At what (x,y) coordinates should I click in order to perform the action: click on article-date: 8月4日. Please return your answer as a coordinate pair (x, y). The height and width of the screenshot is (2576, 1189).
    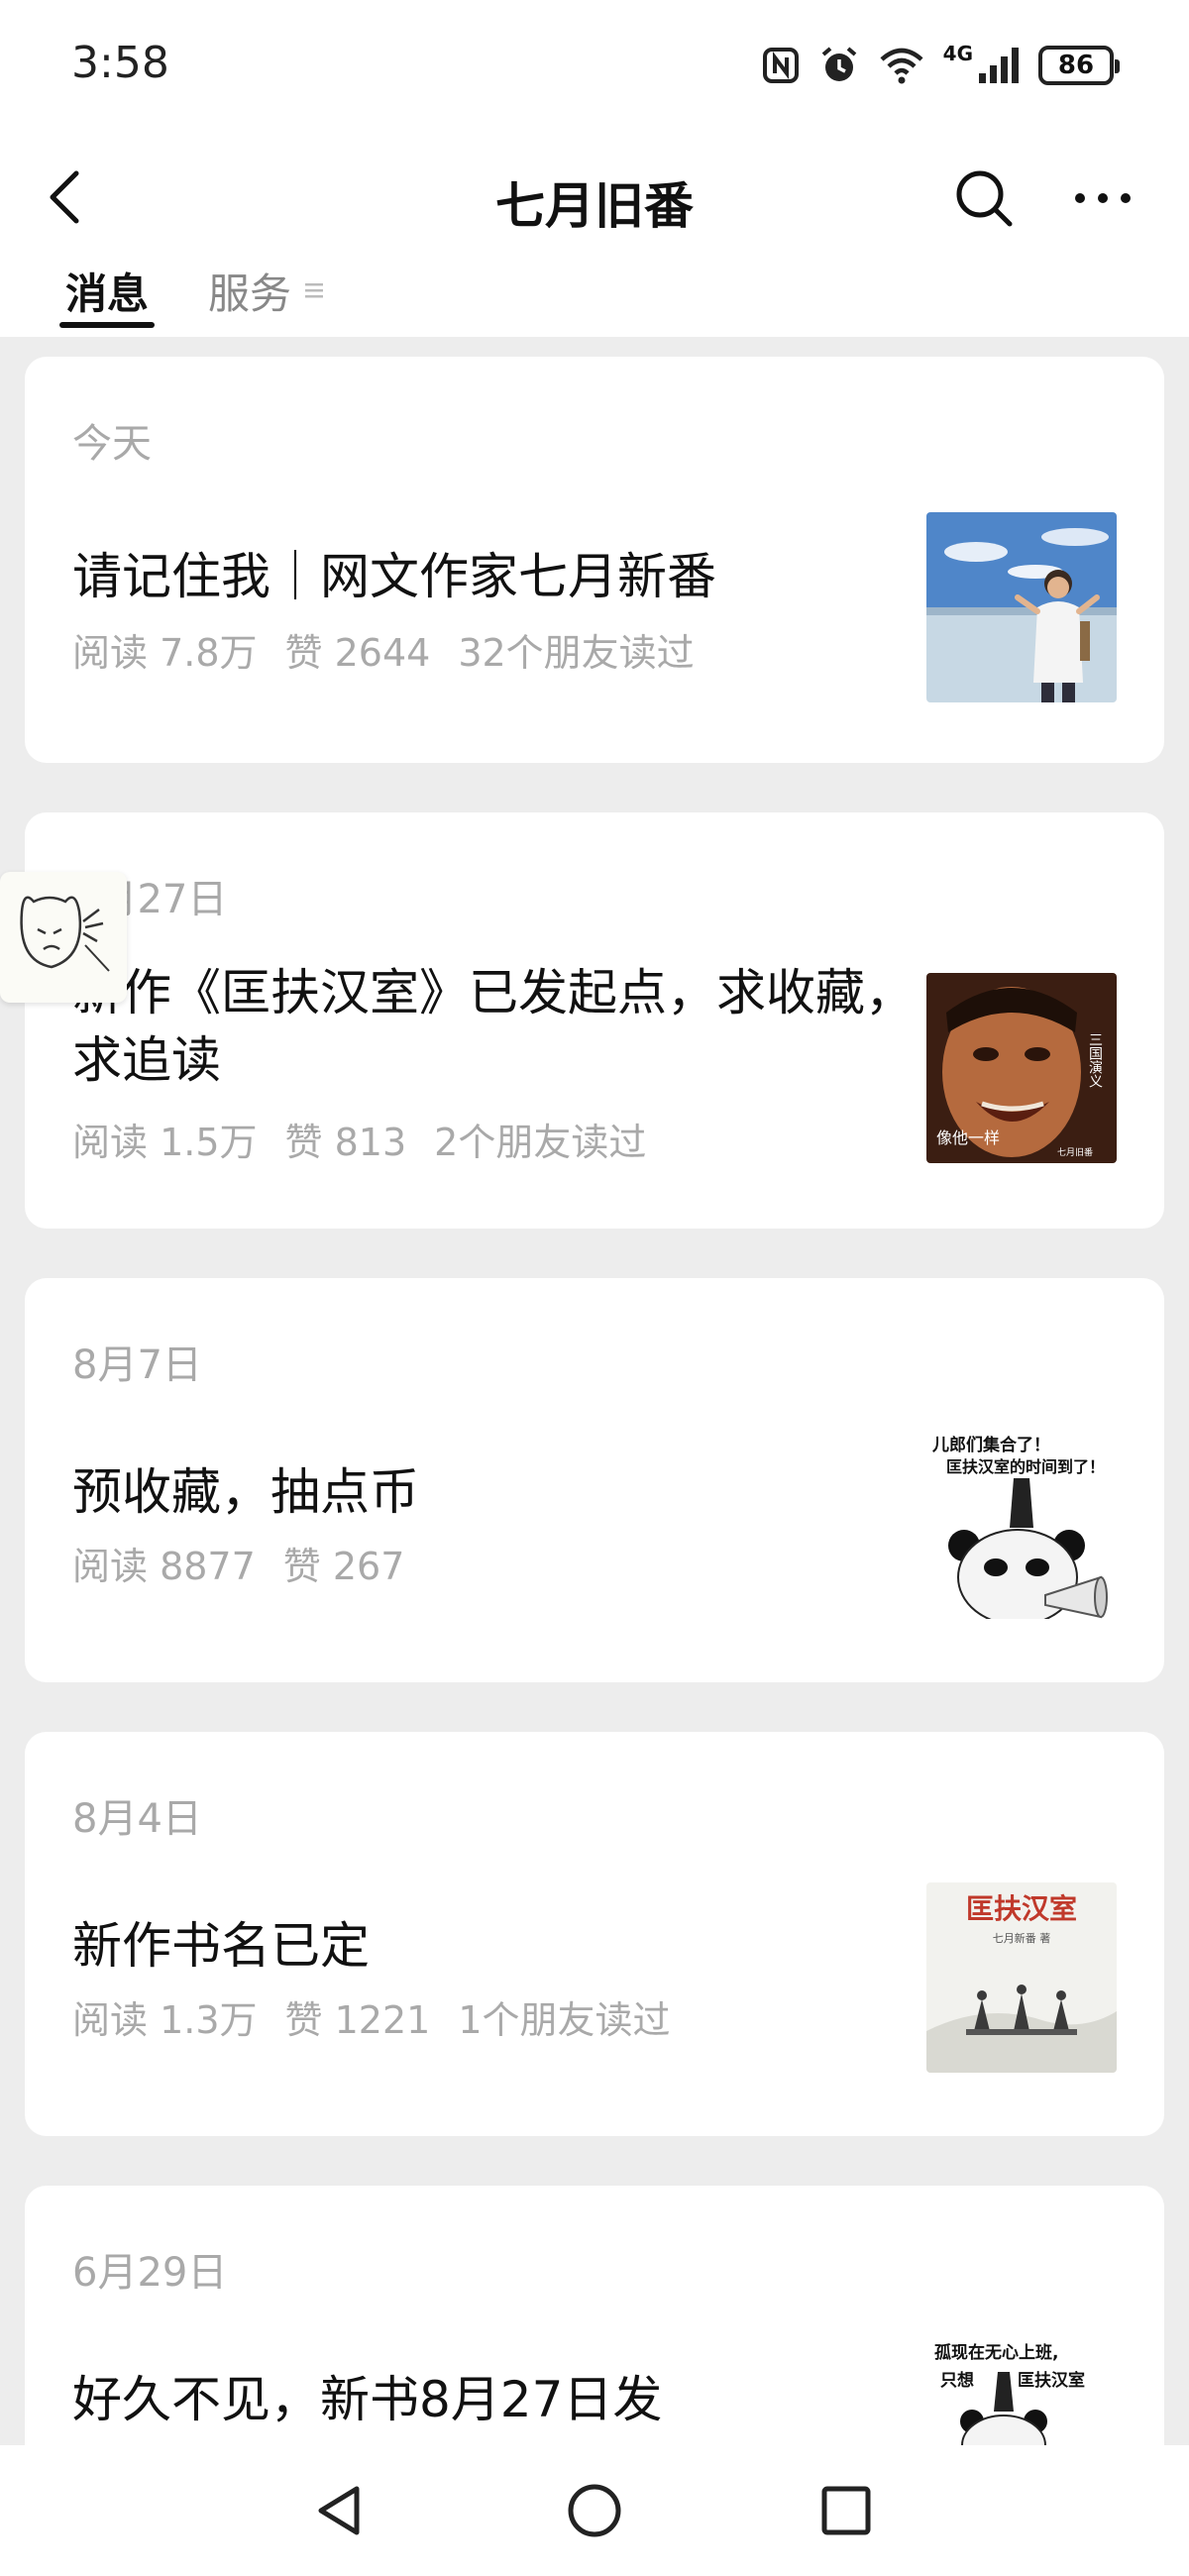
    Looking at the image, I should click on (137, 1819).